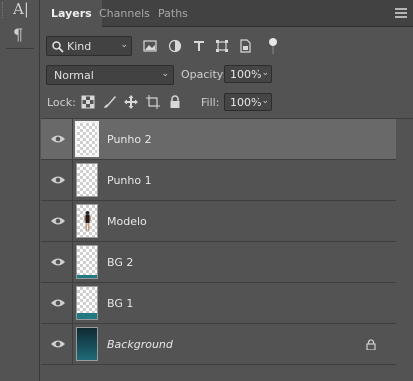  Describe the element at coordinates (153, 102) in the screenshot. I see `lock-artboard-icon` at that location.